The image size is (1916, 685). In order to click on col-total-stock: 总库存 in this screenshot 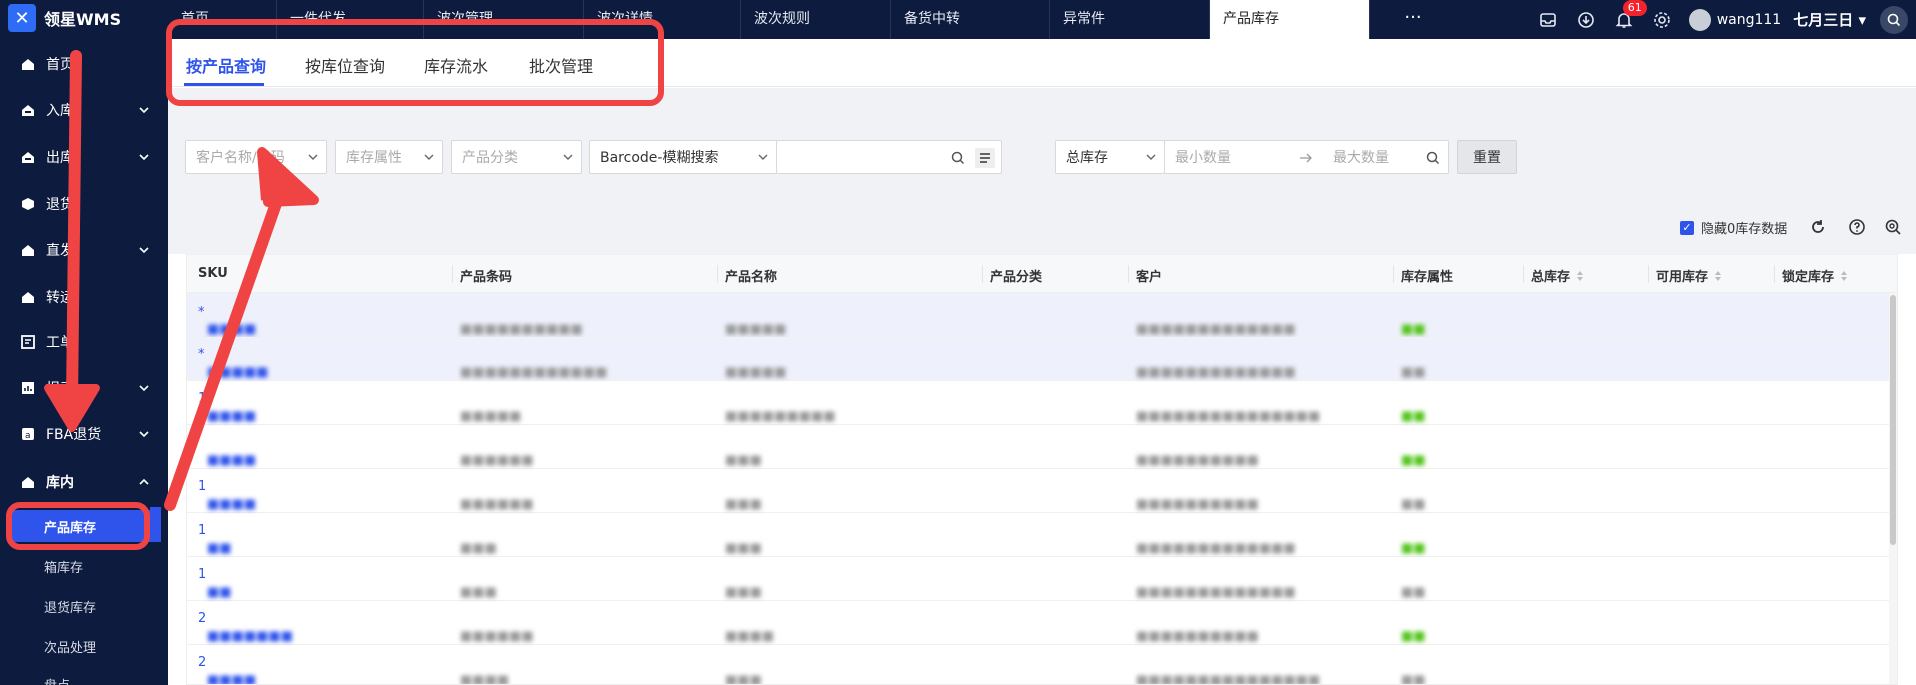, I will do `click(1557, 275)`.